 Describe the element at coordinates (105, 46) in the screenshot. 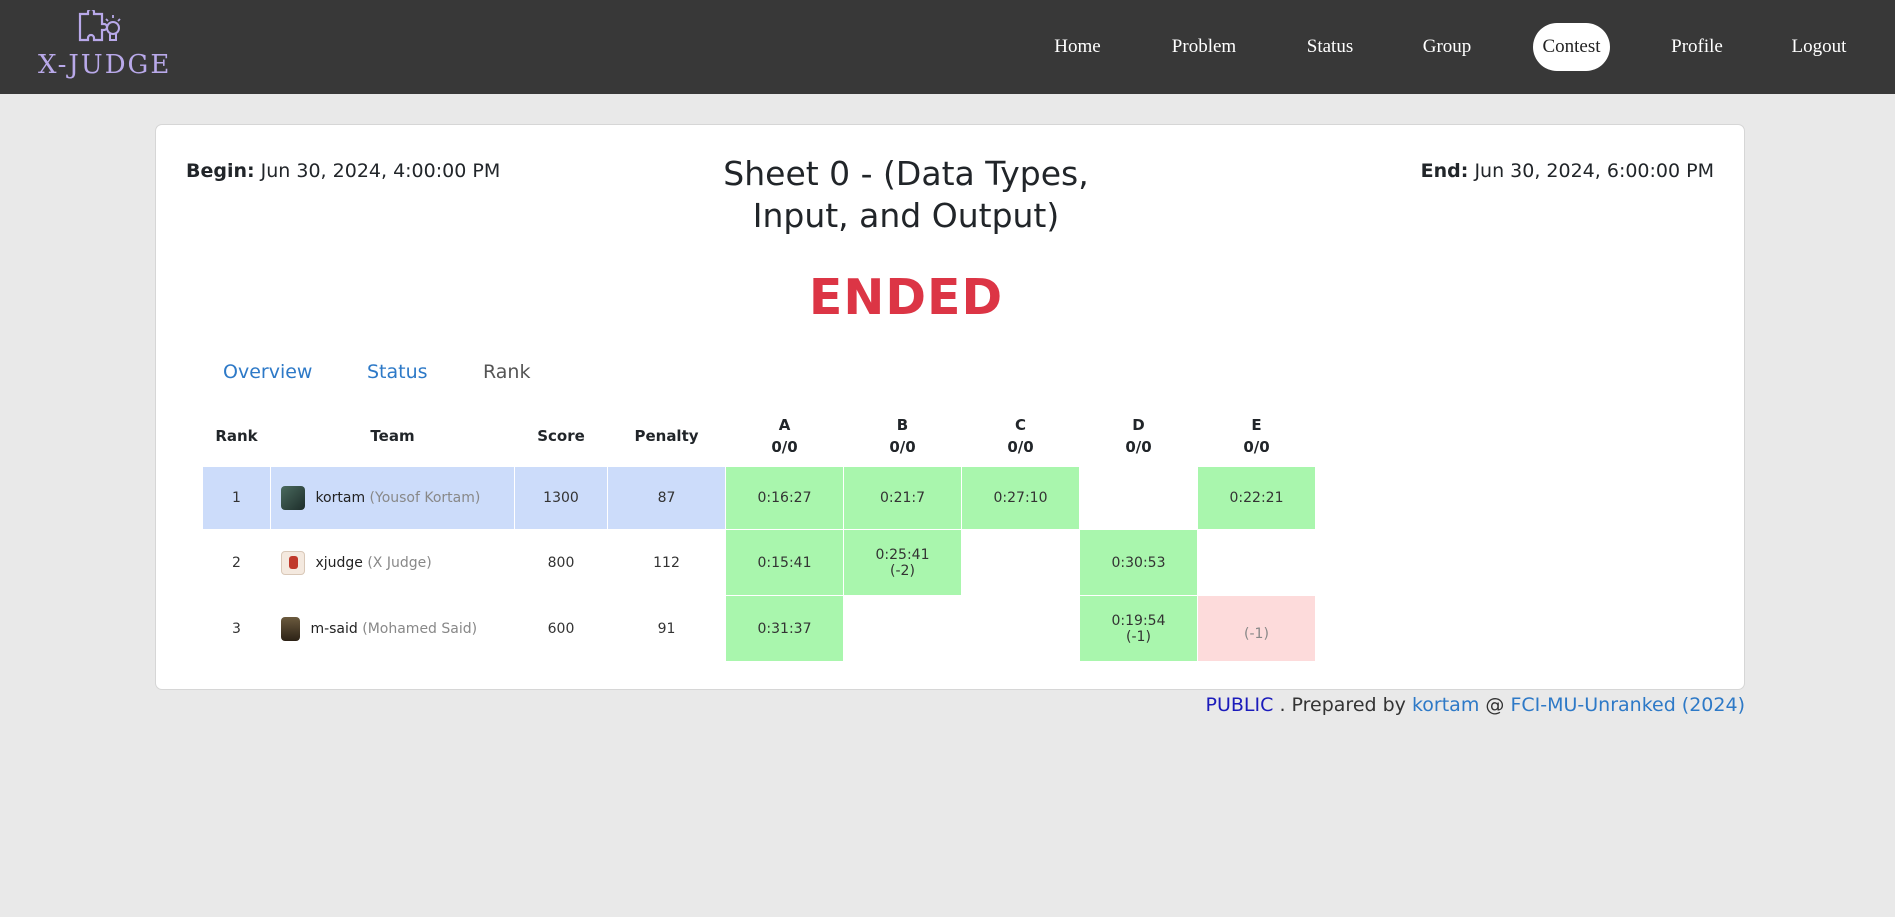

I see `site-logo: X-JUDGE` at that location.